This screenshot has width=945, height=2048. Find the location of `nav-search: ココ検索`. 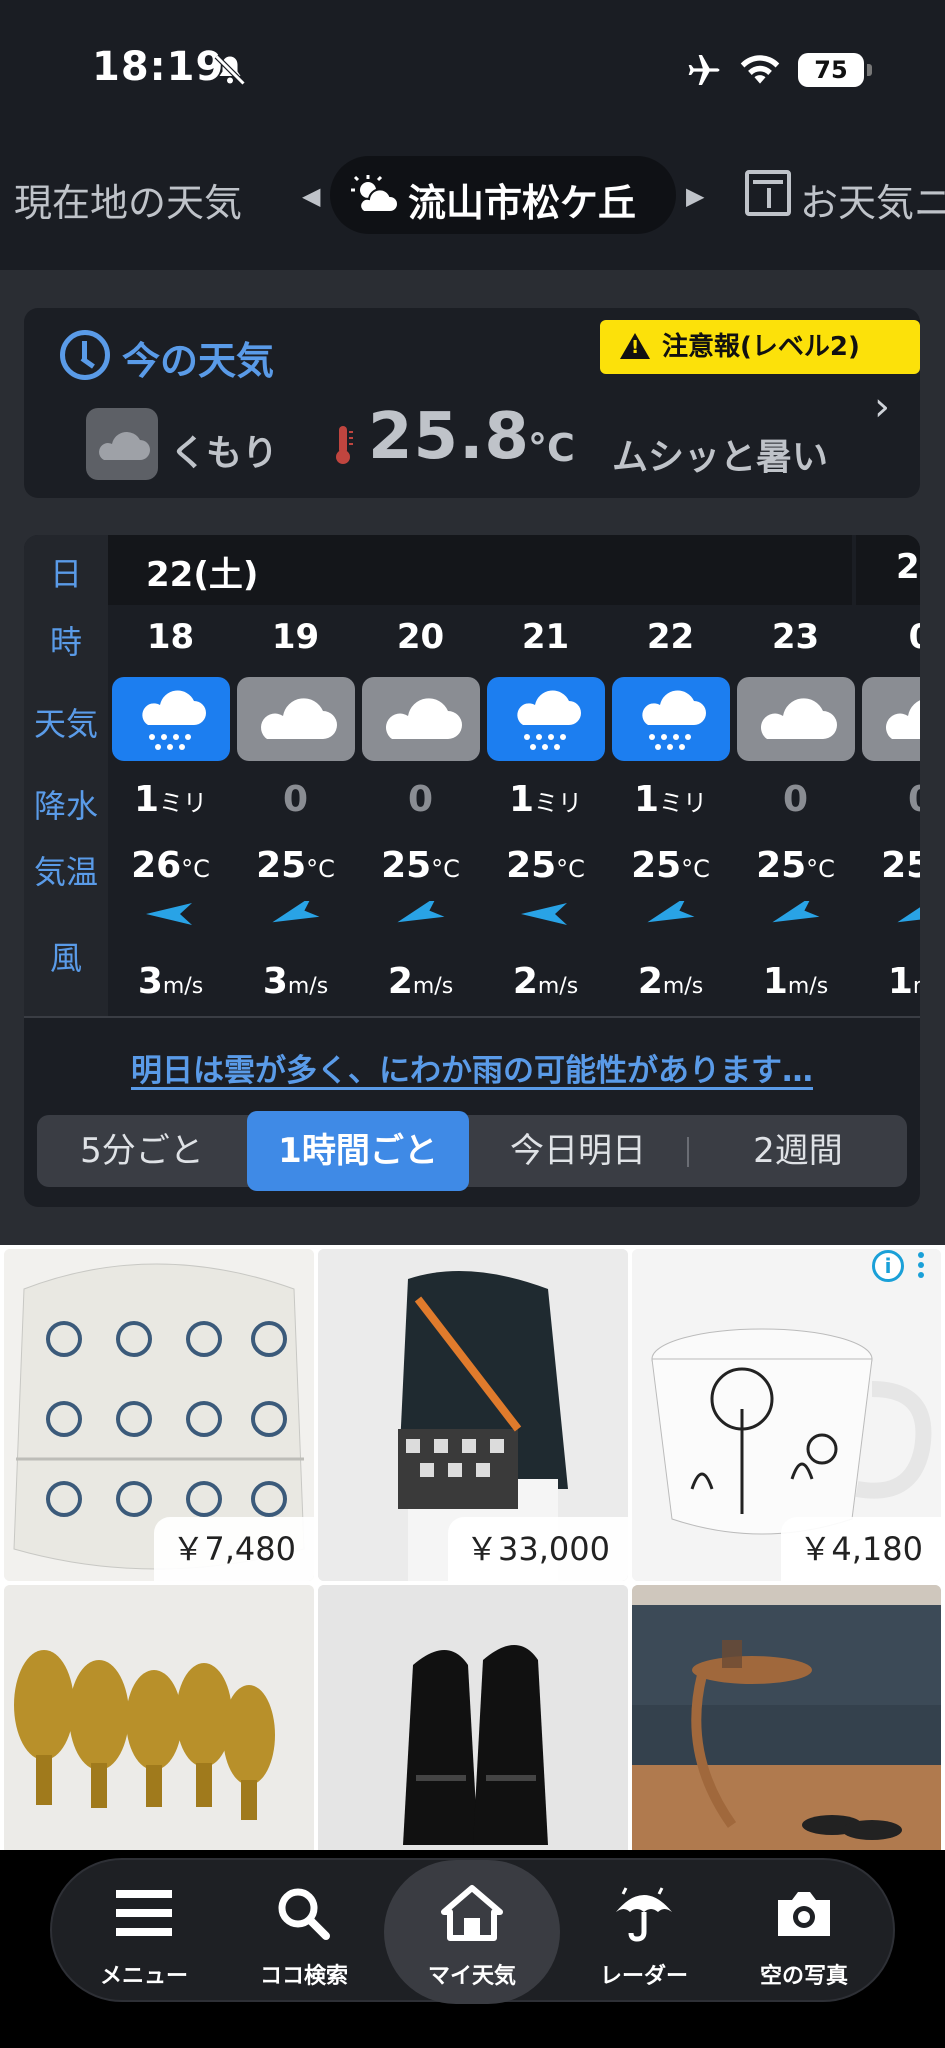

nav-search: ココ検索 is located at coordinates (304, 1932).